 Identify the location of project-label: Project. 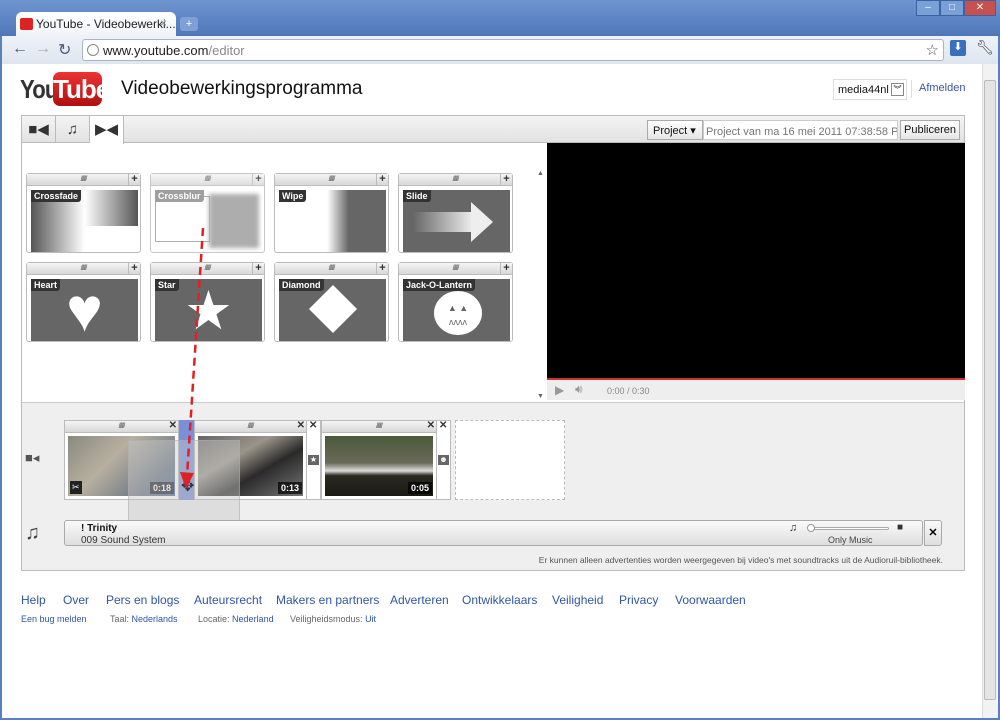
(670, 131).